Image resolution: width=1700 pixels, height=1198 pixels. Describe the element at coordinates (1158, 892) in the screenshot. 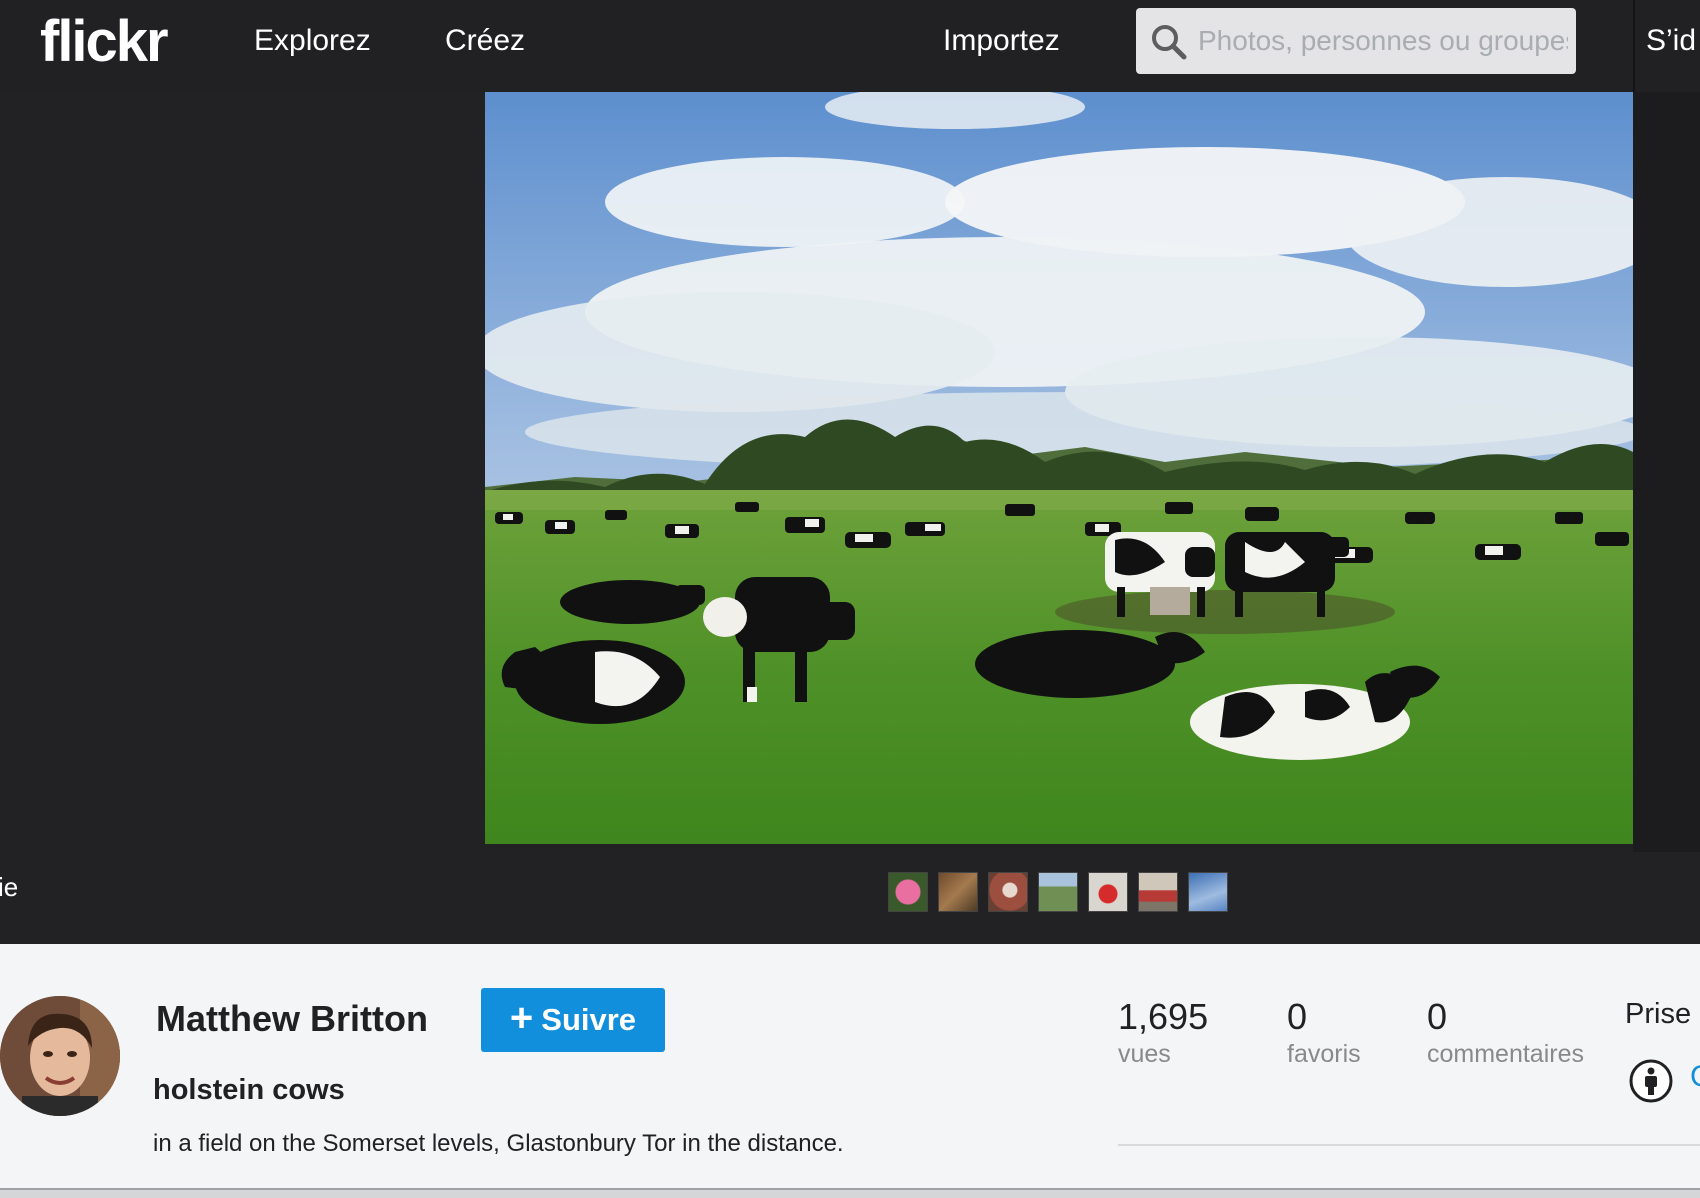

I see `red-sign-thumb` at that location.